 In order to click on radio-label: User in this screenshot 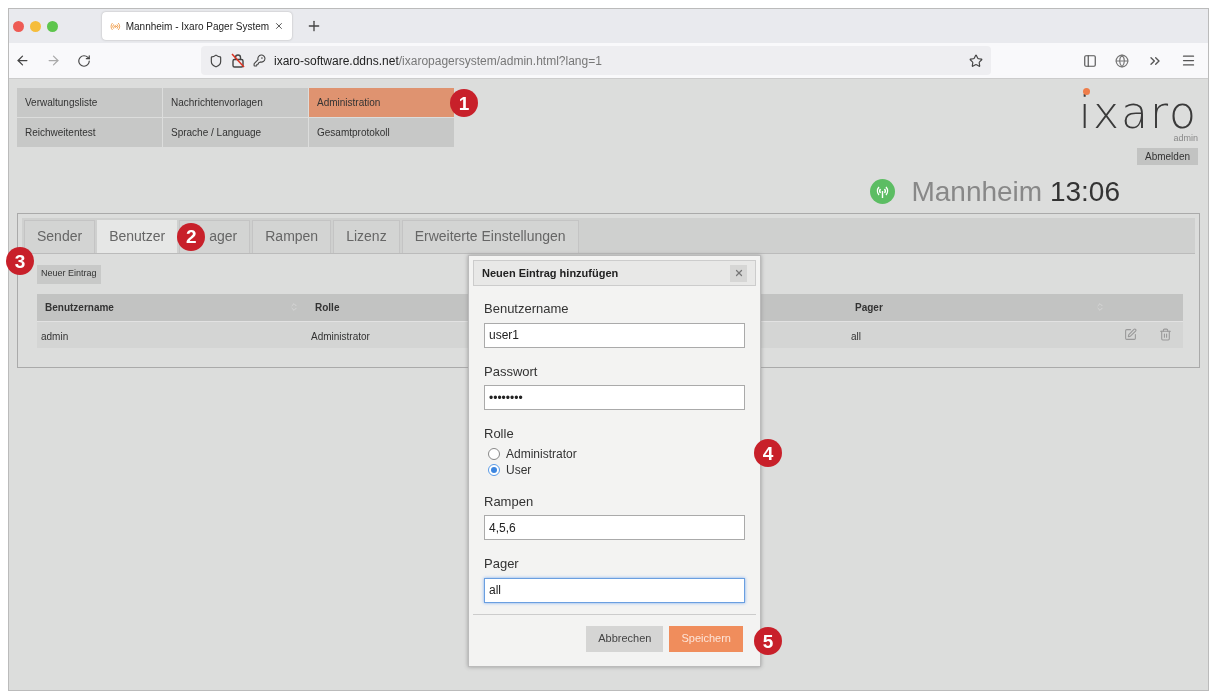, I will do `click(519, 470)`.